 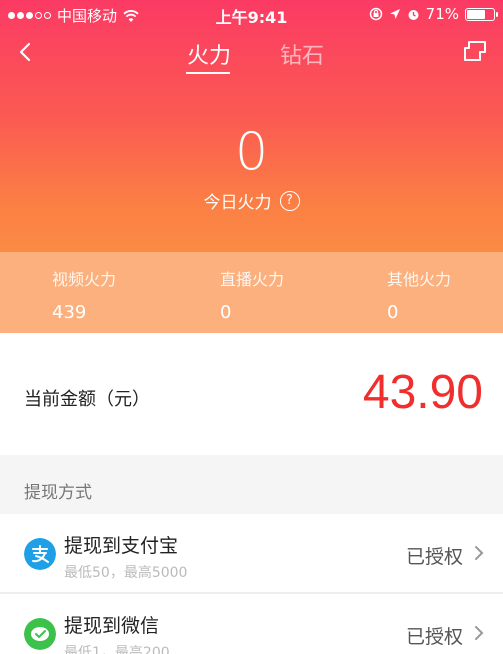 I want to click on method-desc: 最低1，最高200, so click(x=117, y=649).